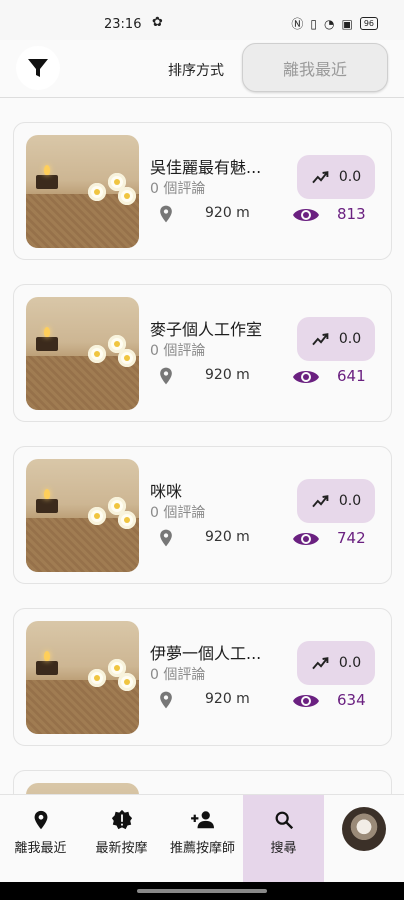  Describe the element at coordinates (157, 22) in the screenshot. I see `settings-gear-icon: ✿` at that location.